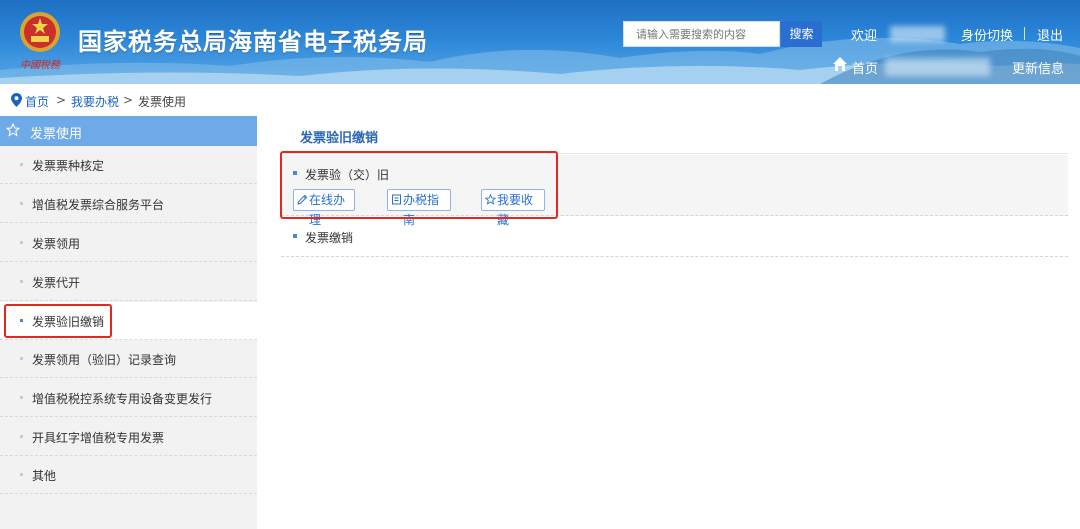 This screenshot has width=1080, height=529. What do you see at coordinates (1024, 33) in the screenshot?
I see `header-divider` at bounding box center [1024, 33].